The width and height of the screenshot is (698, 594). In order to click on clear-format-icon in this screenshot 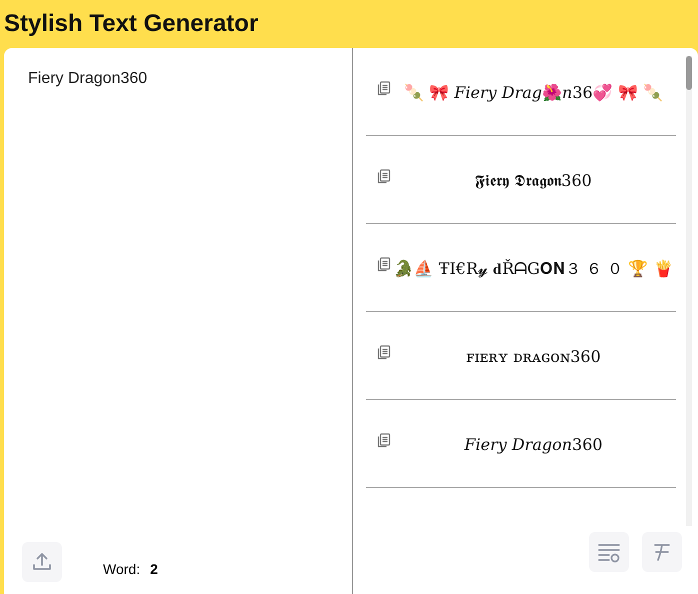, I will do `click(662, 552)`.